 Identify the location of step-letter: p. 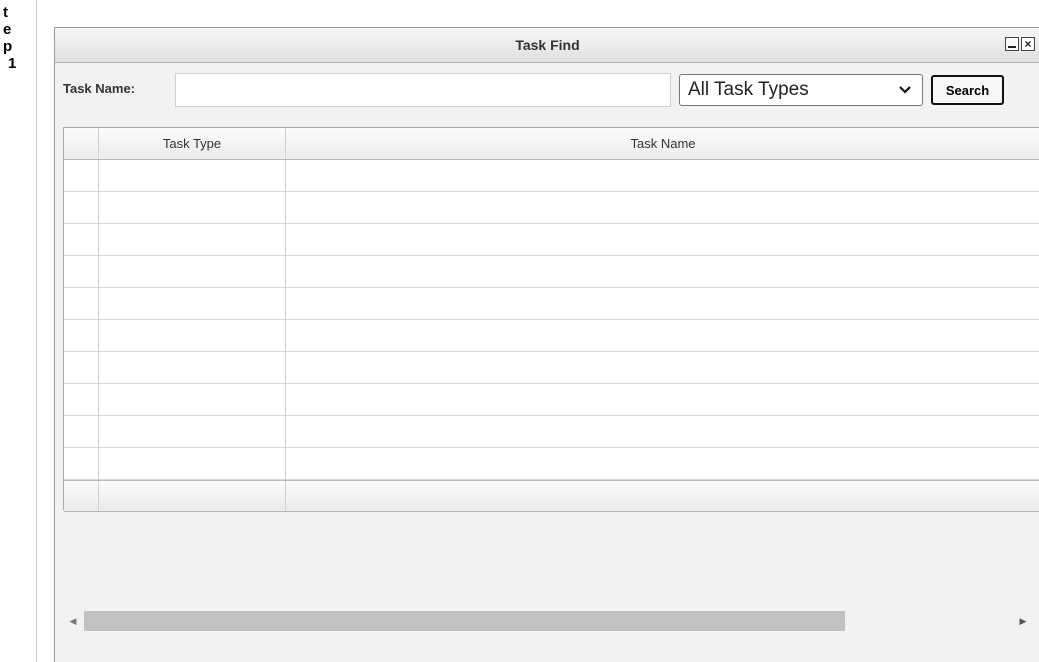
(8, 46).